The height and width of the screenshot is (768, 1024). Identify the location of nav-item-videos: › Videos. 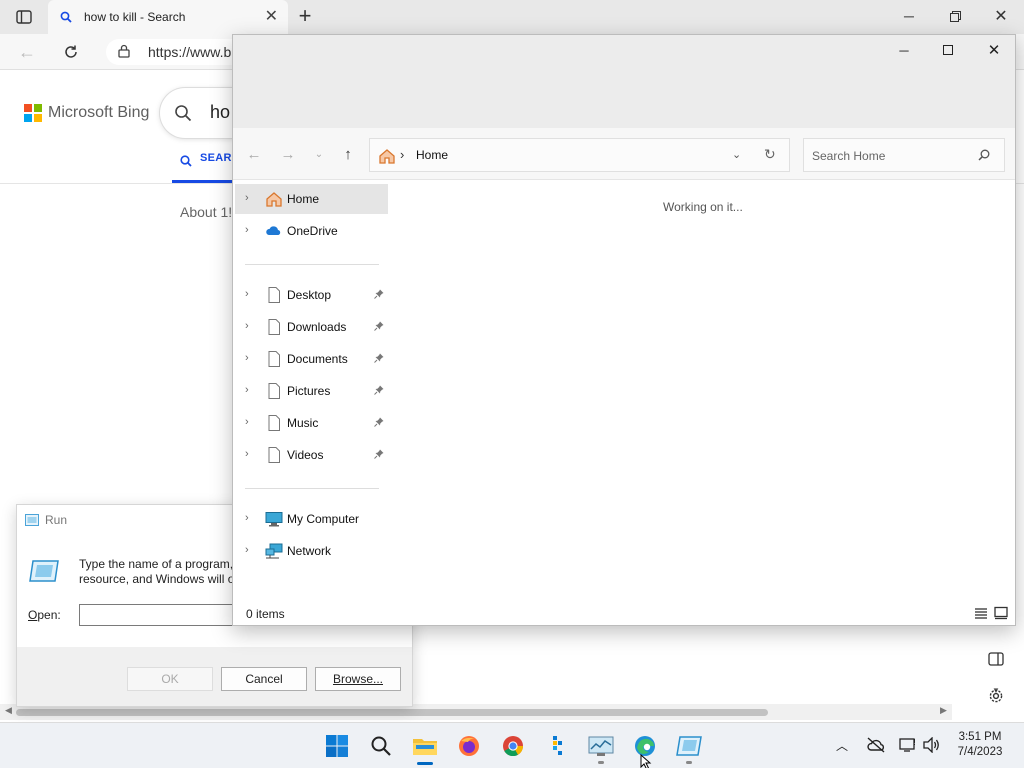
(311, 455).